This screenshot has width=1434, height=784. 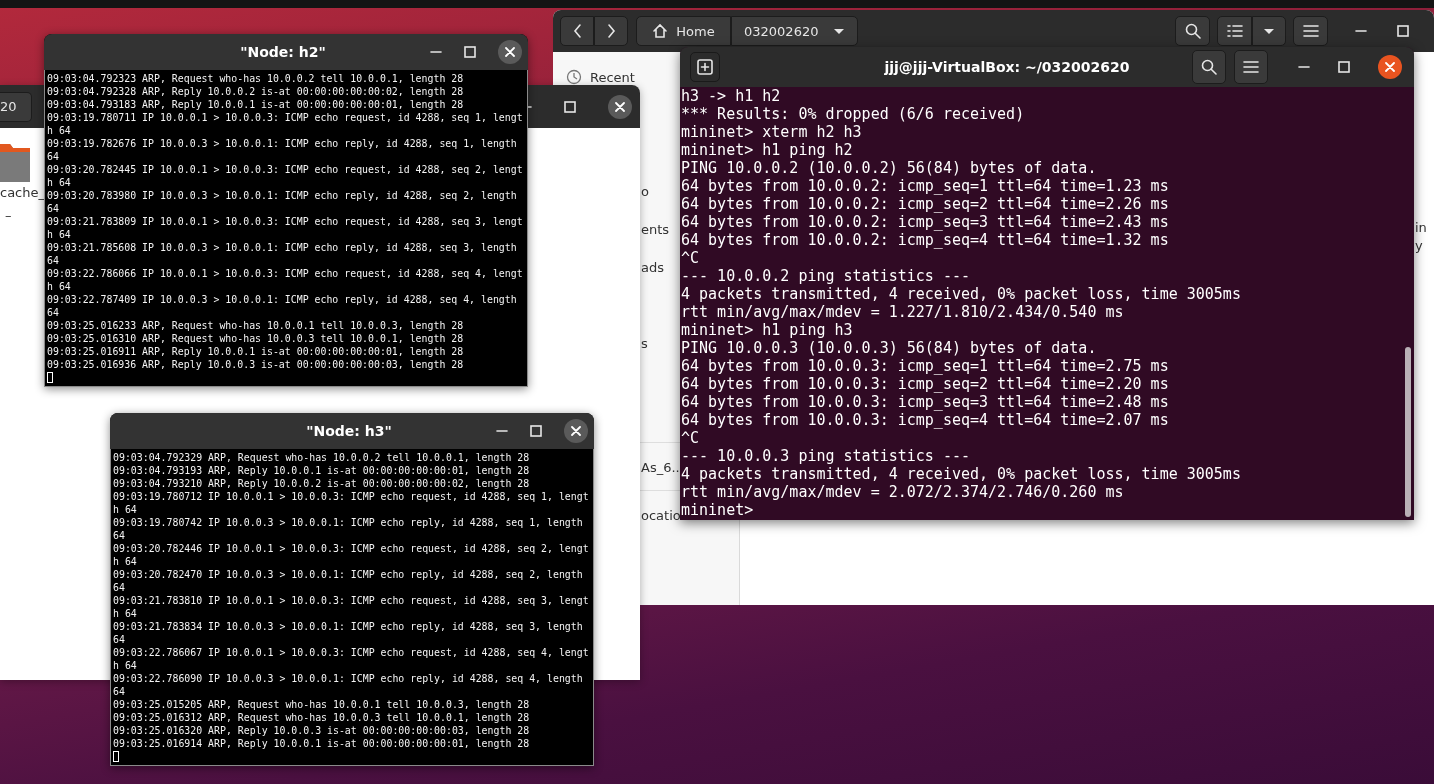 What do you see at coordinates (256, 78) in the screenshot?
I see `output-line: 09:03:04.792323 ARP, Request who-has 10.0.0.2 tell 10.0.0.1, length 28` at bounding box center [256, 78].